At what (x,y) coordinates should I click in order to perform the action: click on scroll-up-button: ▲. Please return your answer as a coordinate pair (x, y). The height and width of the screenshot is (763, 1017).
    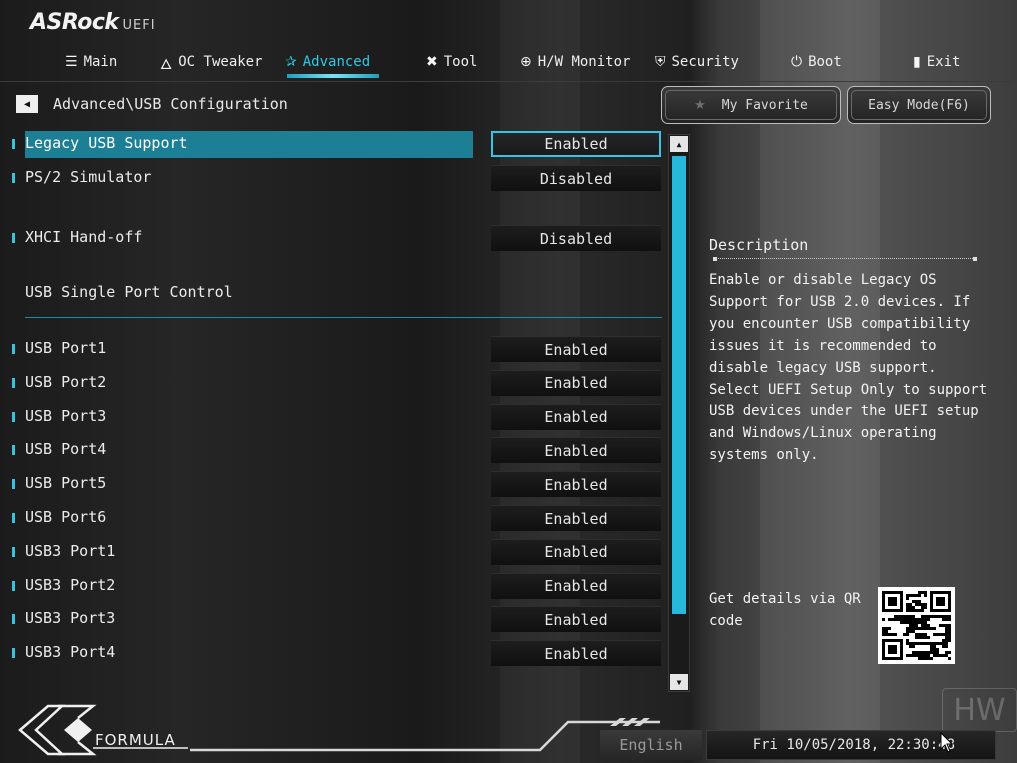
    Looking at the image, I should click on (679, 144).